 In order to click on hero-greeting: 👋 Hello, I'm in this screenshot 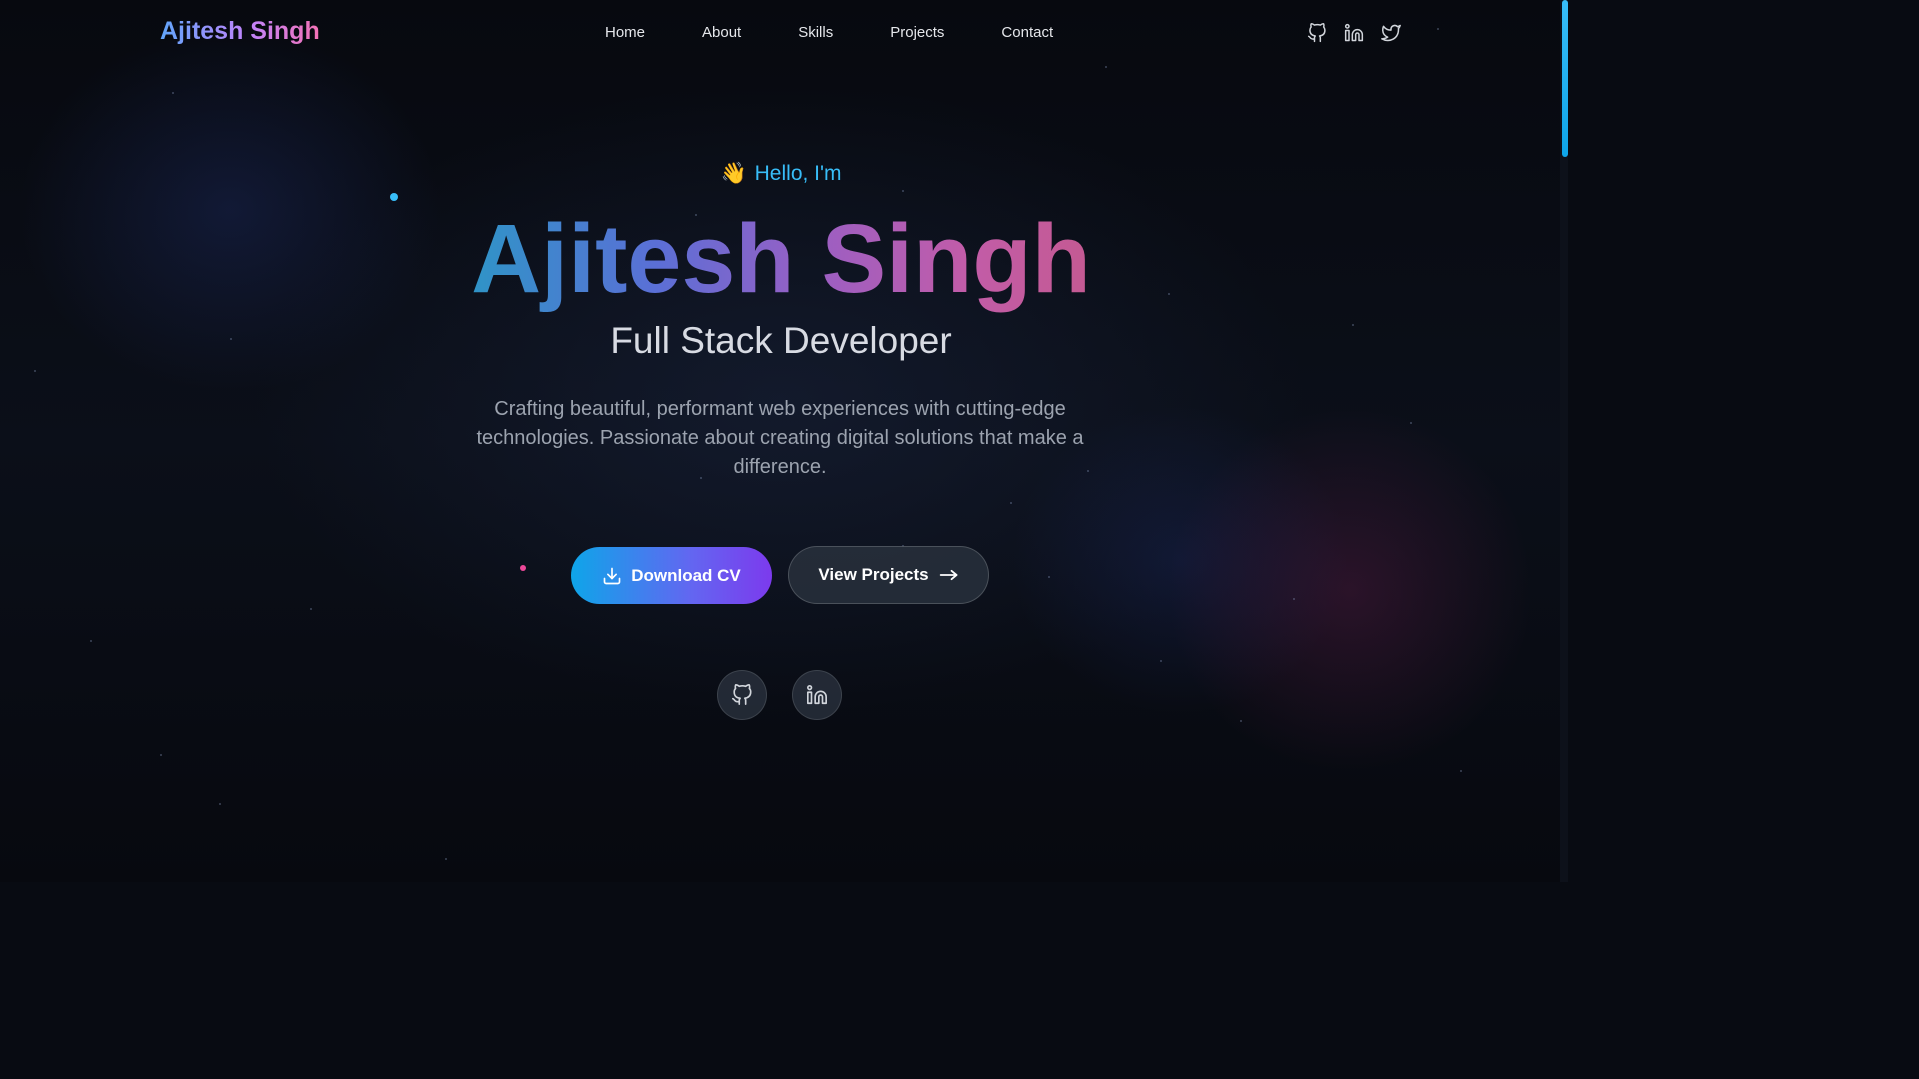, I will do `click(781, 174)`.